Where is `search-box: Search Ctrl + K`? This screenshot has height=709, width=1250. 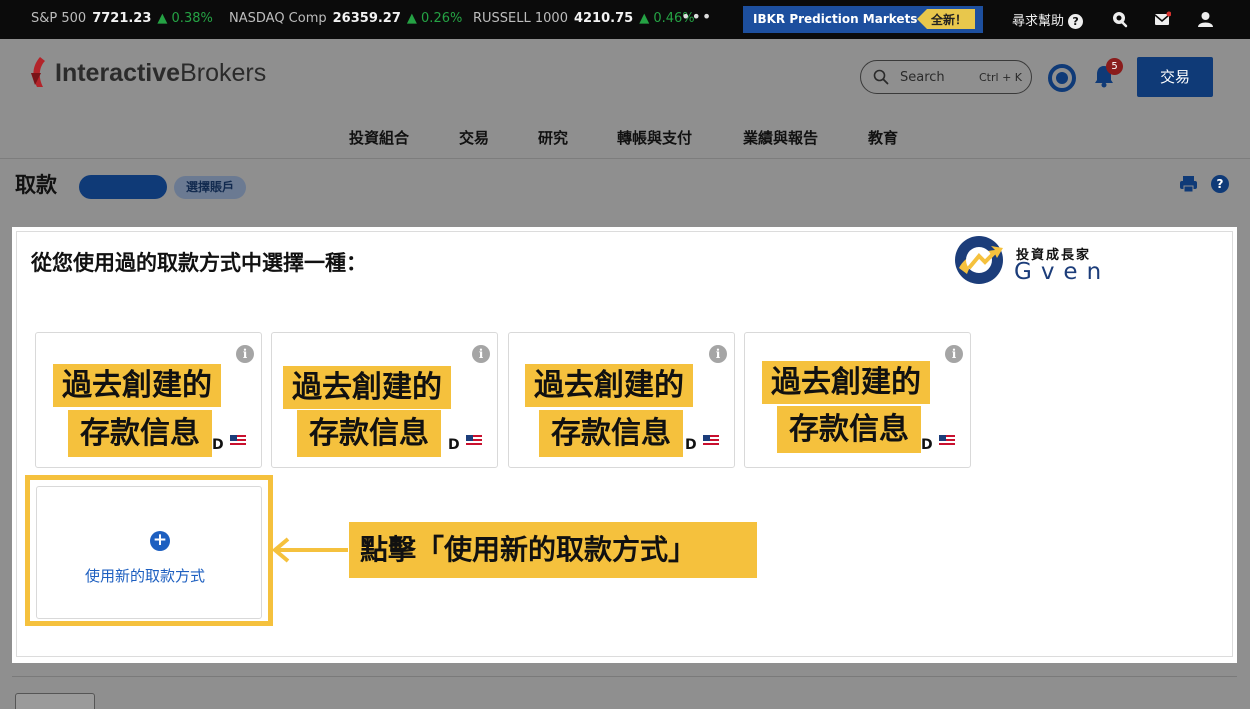
search-box: Search Ctrl + K is located at coordinates (946, 77).